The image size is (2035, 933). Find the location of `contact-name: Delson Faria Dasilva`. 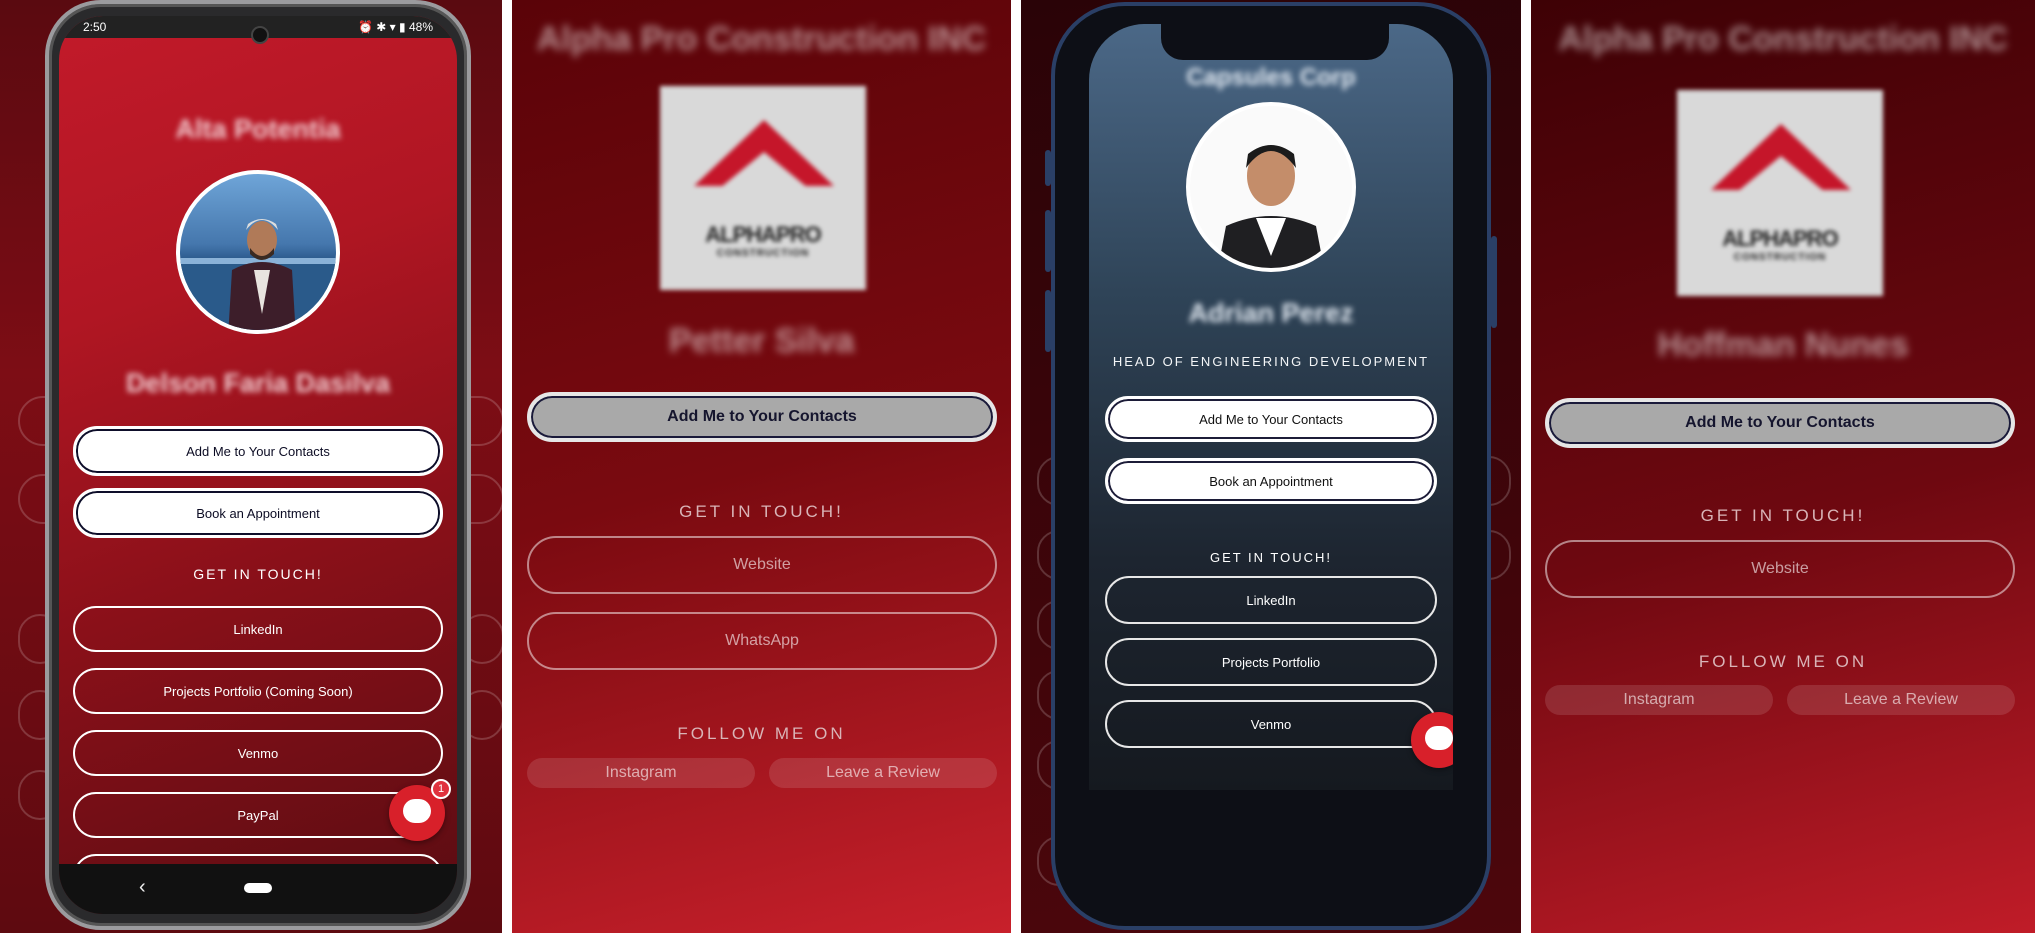

contact-name: Delson Faria Dasilva is located at coordinates (258, 383).